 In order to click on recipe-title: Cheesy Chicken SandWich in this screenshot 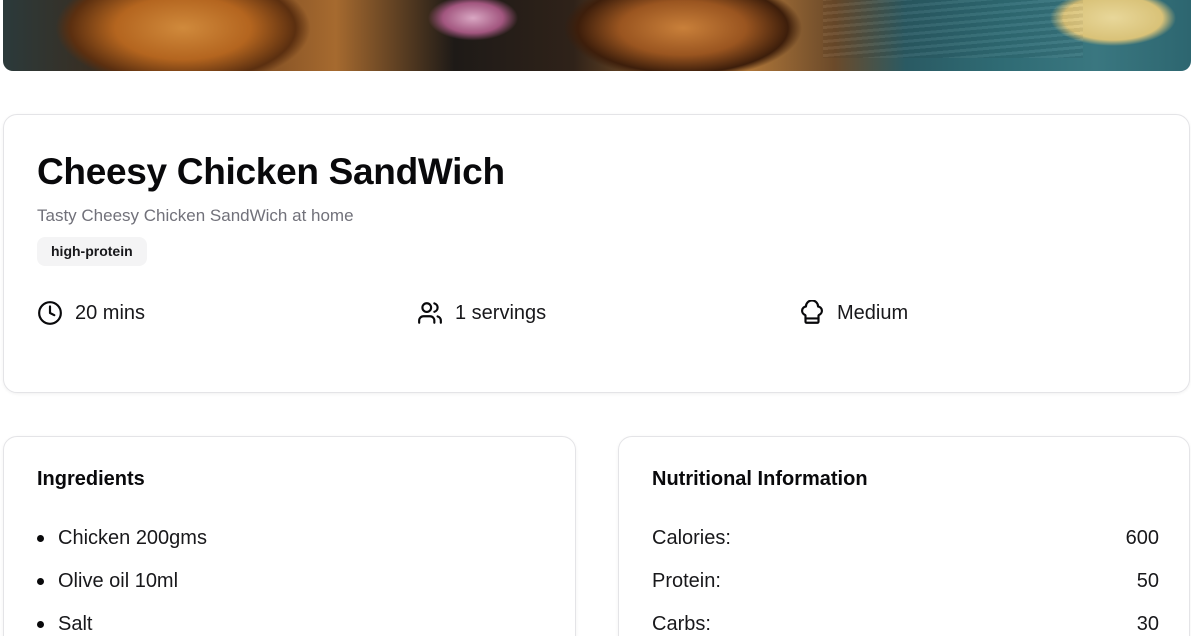, I will do `click(271, 171)`.